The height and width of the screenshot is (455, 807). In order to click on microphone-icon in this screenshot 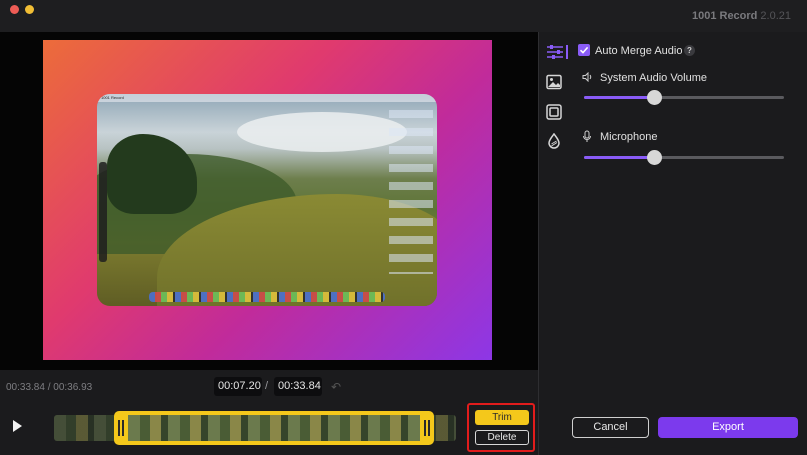, I will do `click(587, 136)`.